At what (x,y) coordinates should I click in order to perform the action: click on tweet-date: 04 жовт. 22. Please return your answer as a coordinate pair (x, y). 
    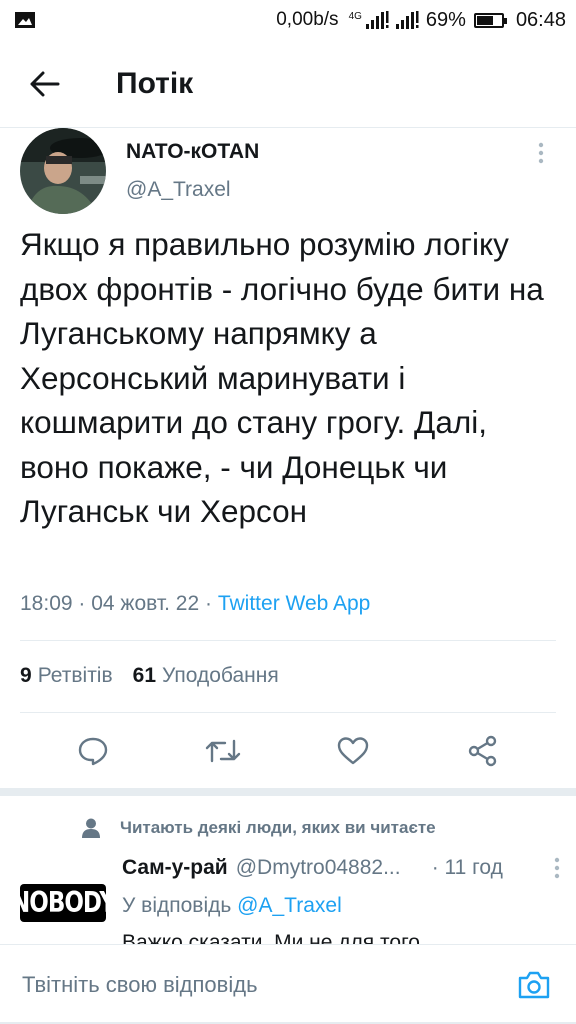
    Looking at the image, I should click on (145, 603).